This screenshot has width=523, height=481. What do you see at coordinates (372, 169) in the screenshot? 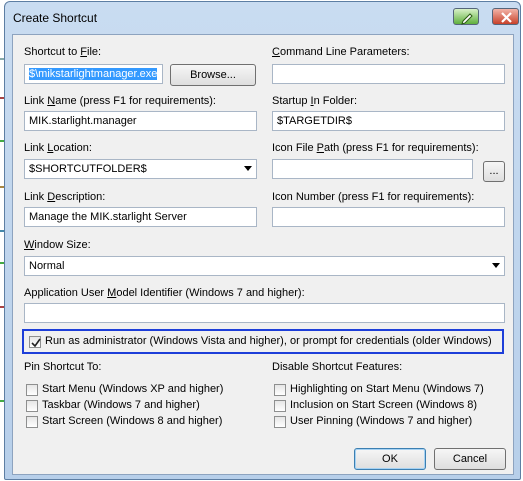
I see `icon-file-path-input` at bounding box center [372, 169].